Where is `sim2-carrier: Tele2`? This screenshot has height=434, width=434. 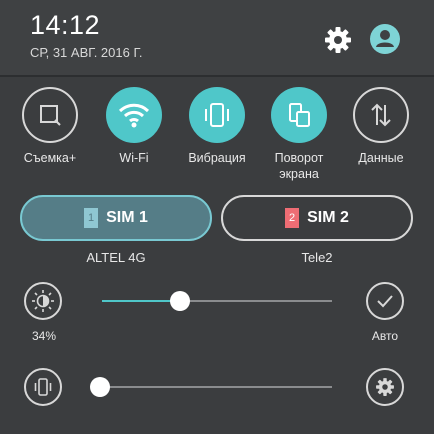 sim2-carrier: Tele2 is located at coordinates (317, 257).